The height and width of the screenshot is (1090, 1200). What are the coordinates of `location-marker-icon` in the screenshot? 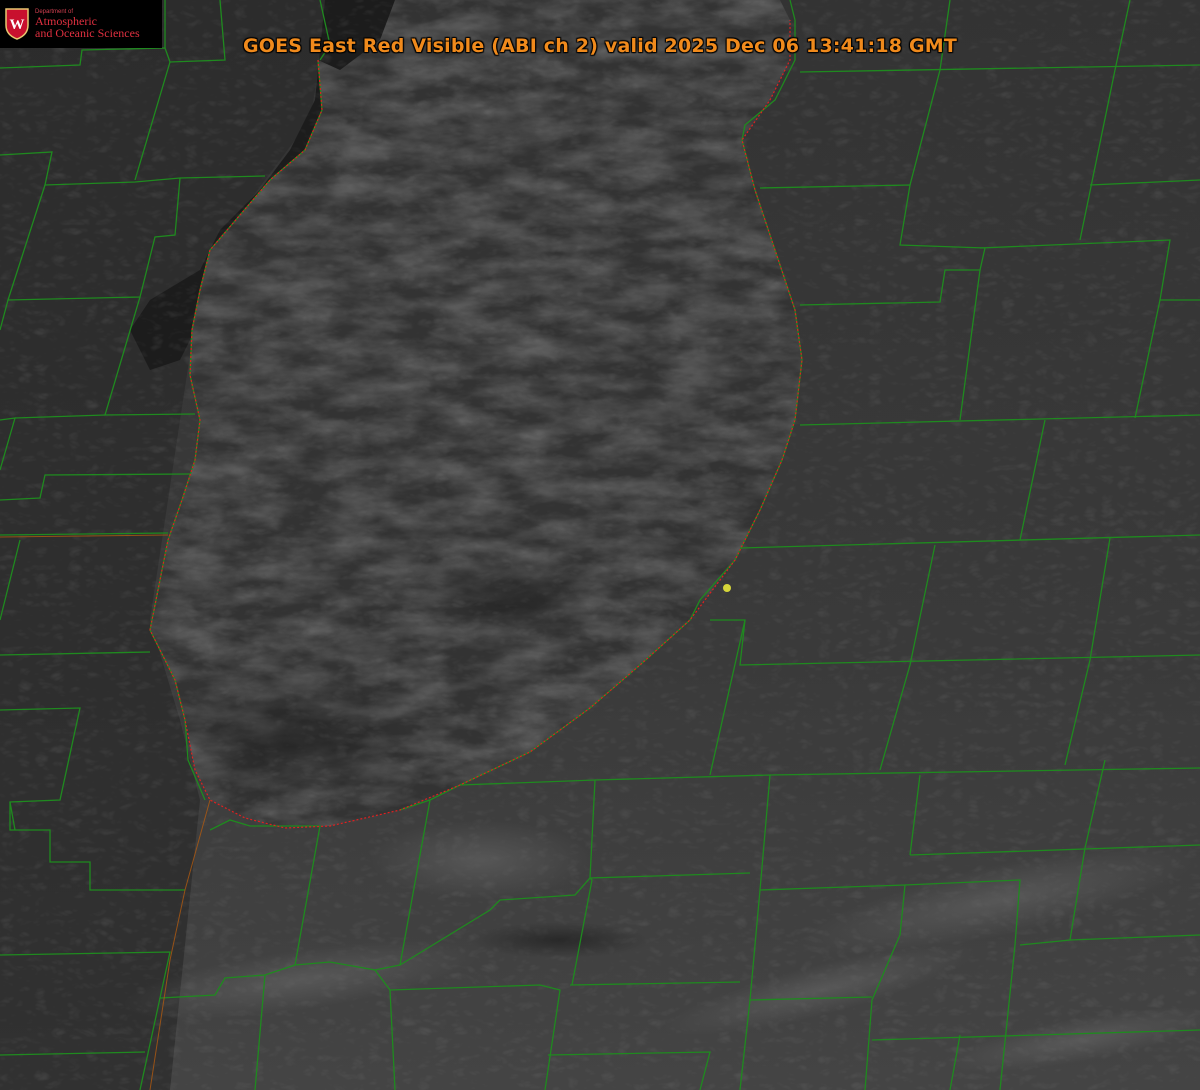 It's located at (727, 588).